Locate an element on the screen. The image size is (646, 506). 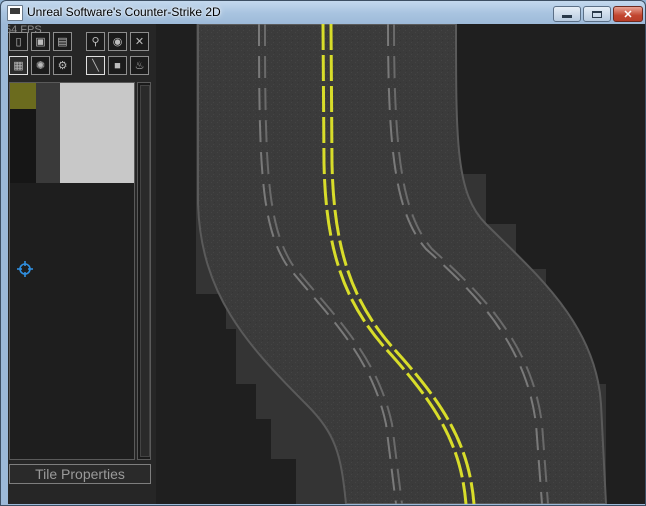
link-icon: ⚲ is located at coordinates (95, 42).